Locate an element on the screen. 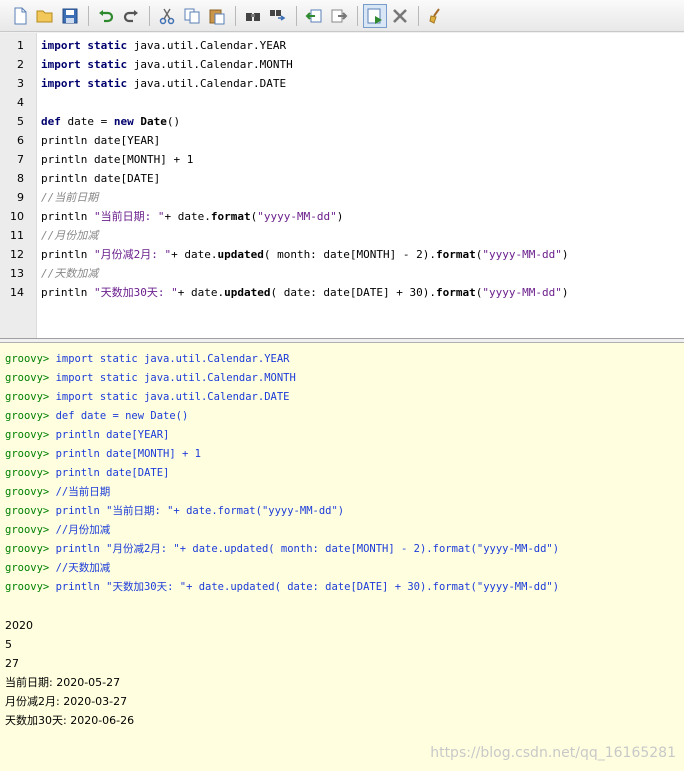 The image size is (684, 771). copy-icon is located at coordinates (192, 16).